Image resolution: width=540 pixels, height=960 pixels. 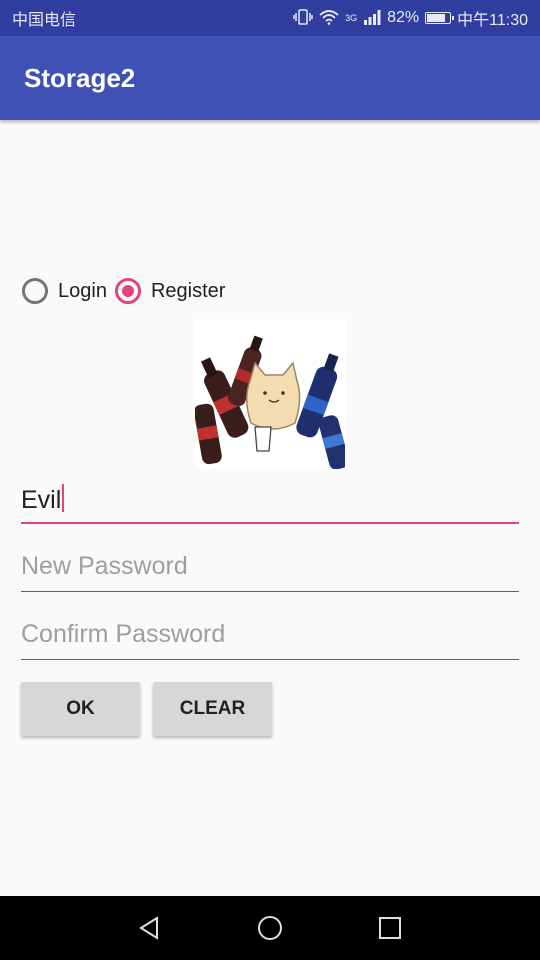 I want to click on navigation-bar, so click(x=270, y=928).